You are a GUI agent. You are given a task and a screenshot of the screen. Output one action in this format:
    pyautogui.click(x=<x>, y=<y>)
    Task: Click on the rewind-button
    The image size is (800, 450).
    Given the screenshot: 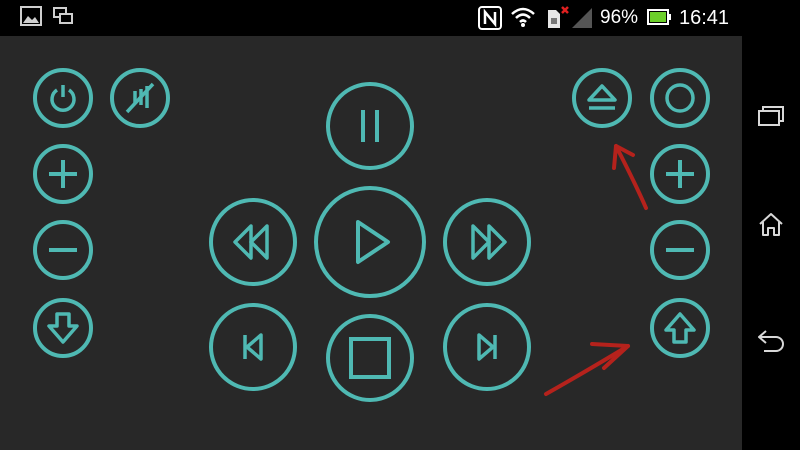 What is the action you would take?
    pyautogui.click(x=253, y=242)
    